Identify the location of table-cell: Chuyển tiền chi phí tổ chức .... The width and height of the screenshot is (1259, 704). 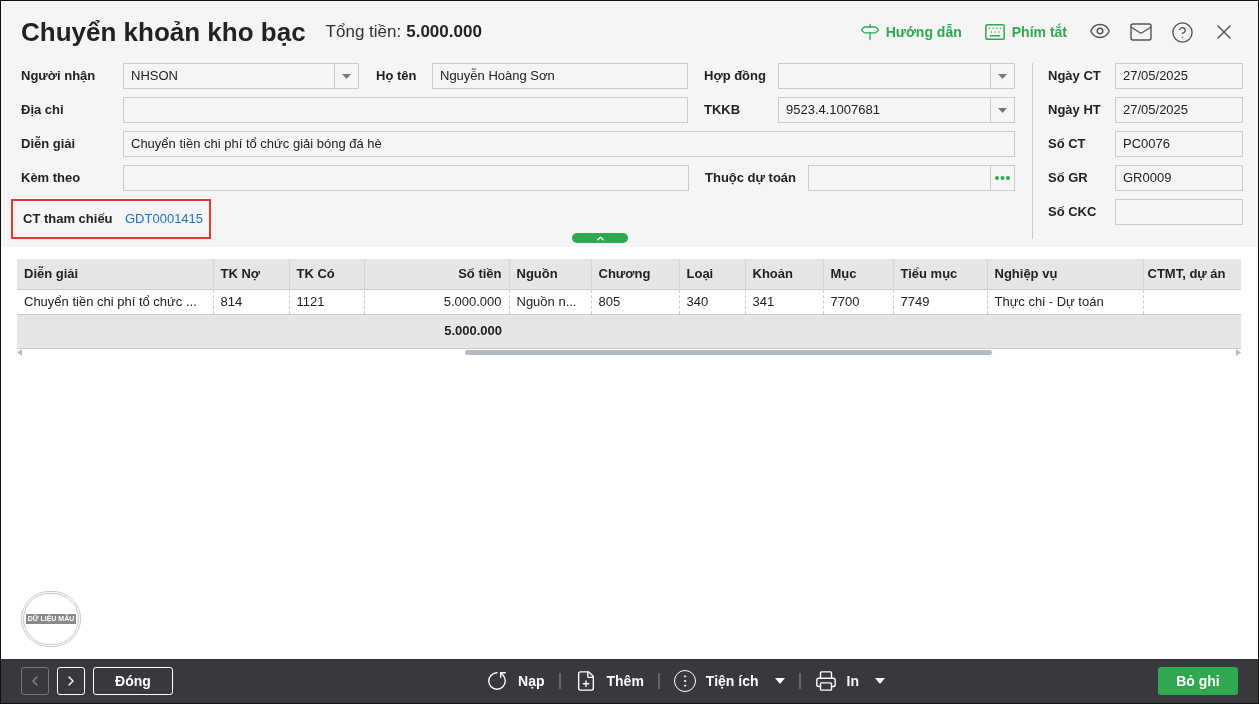
(115, 301).